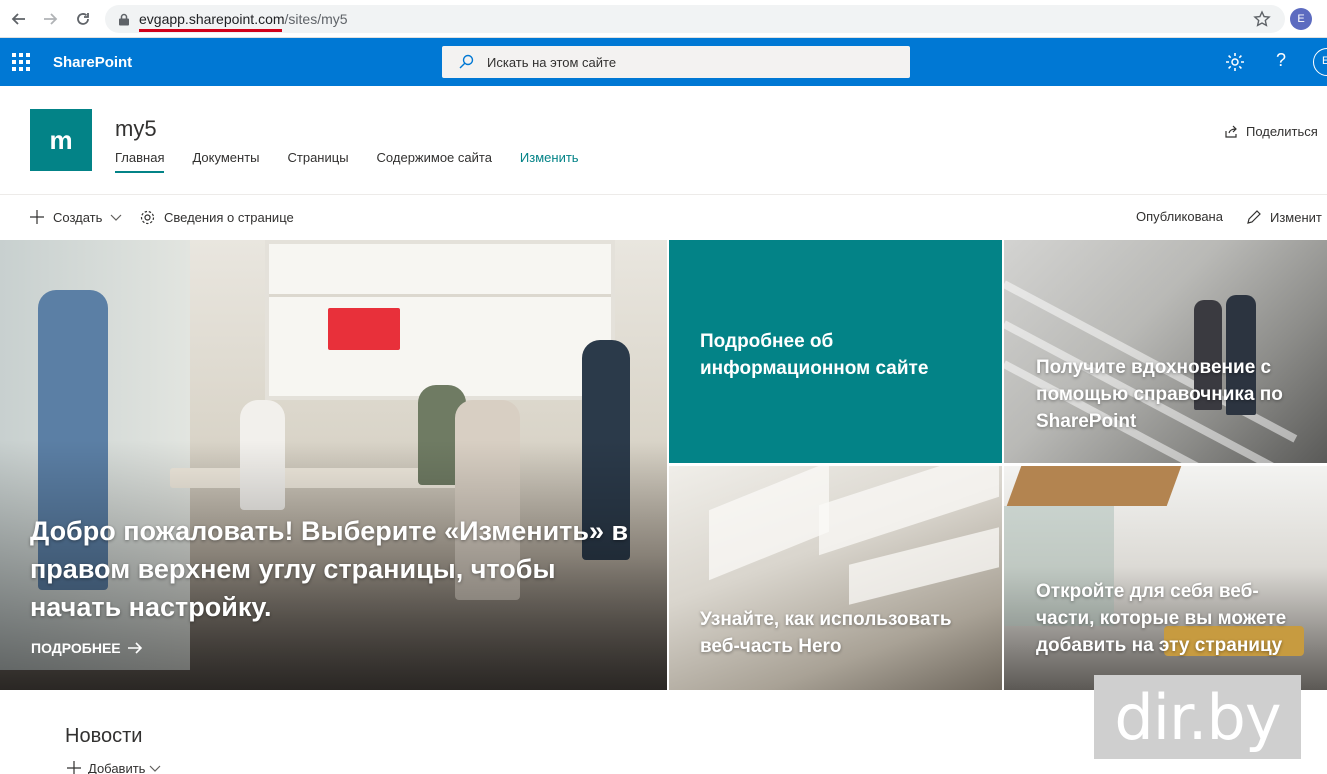 This screenshot has width=1327, height=774. I want to click on url-text: evgapp.sharepoint.com/sites/my5, so click(243, 19).